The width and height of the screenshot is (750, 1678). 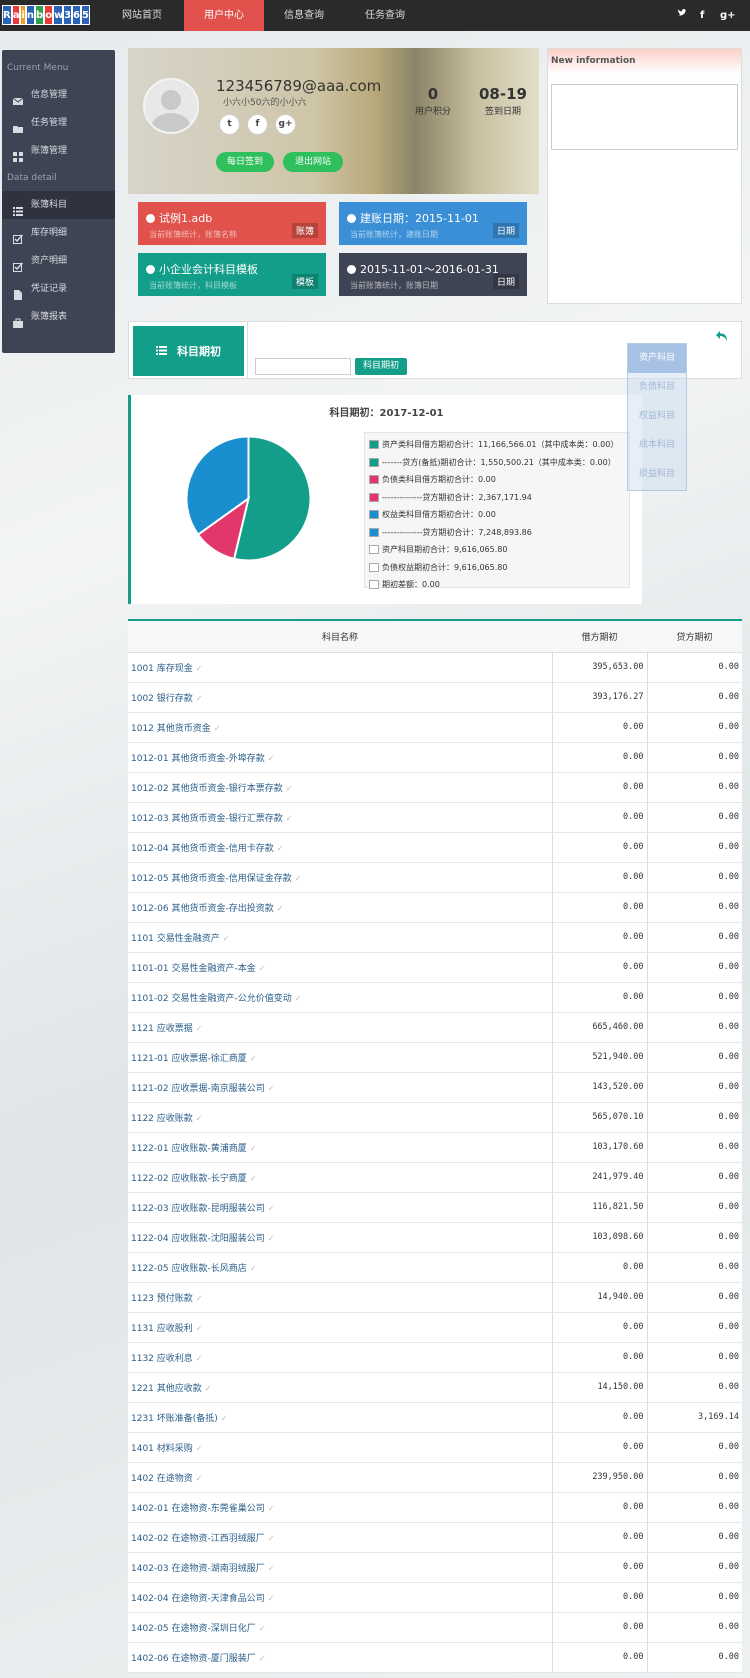 What do you see at coordinates (385, 15) in the screenshot?
I see `nav-task-query: 任务查询` at bounding box center [385, 15].